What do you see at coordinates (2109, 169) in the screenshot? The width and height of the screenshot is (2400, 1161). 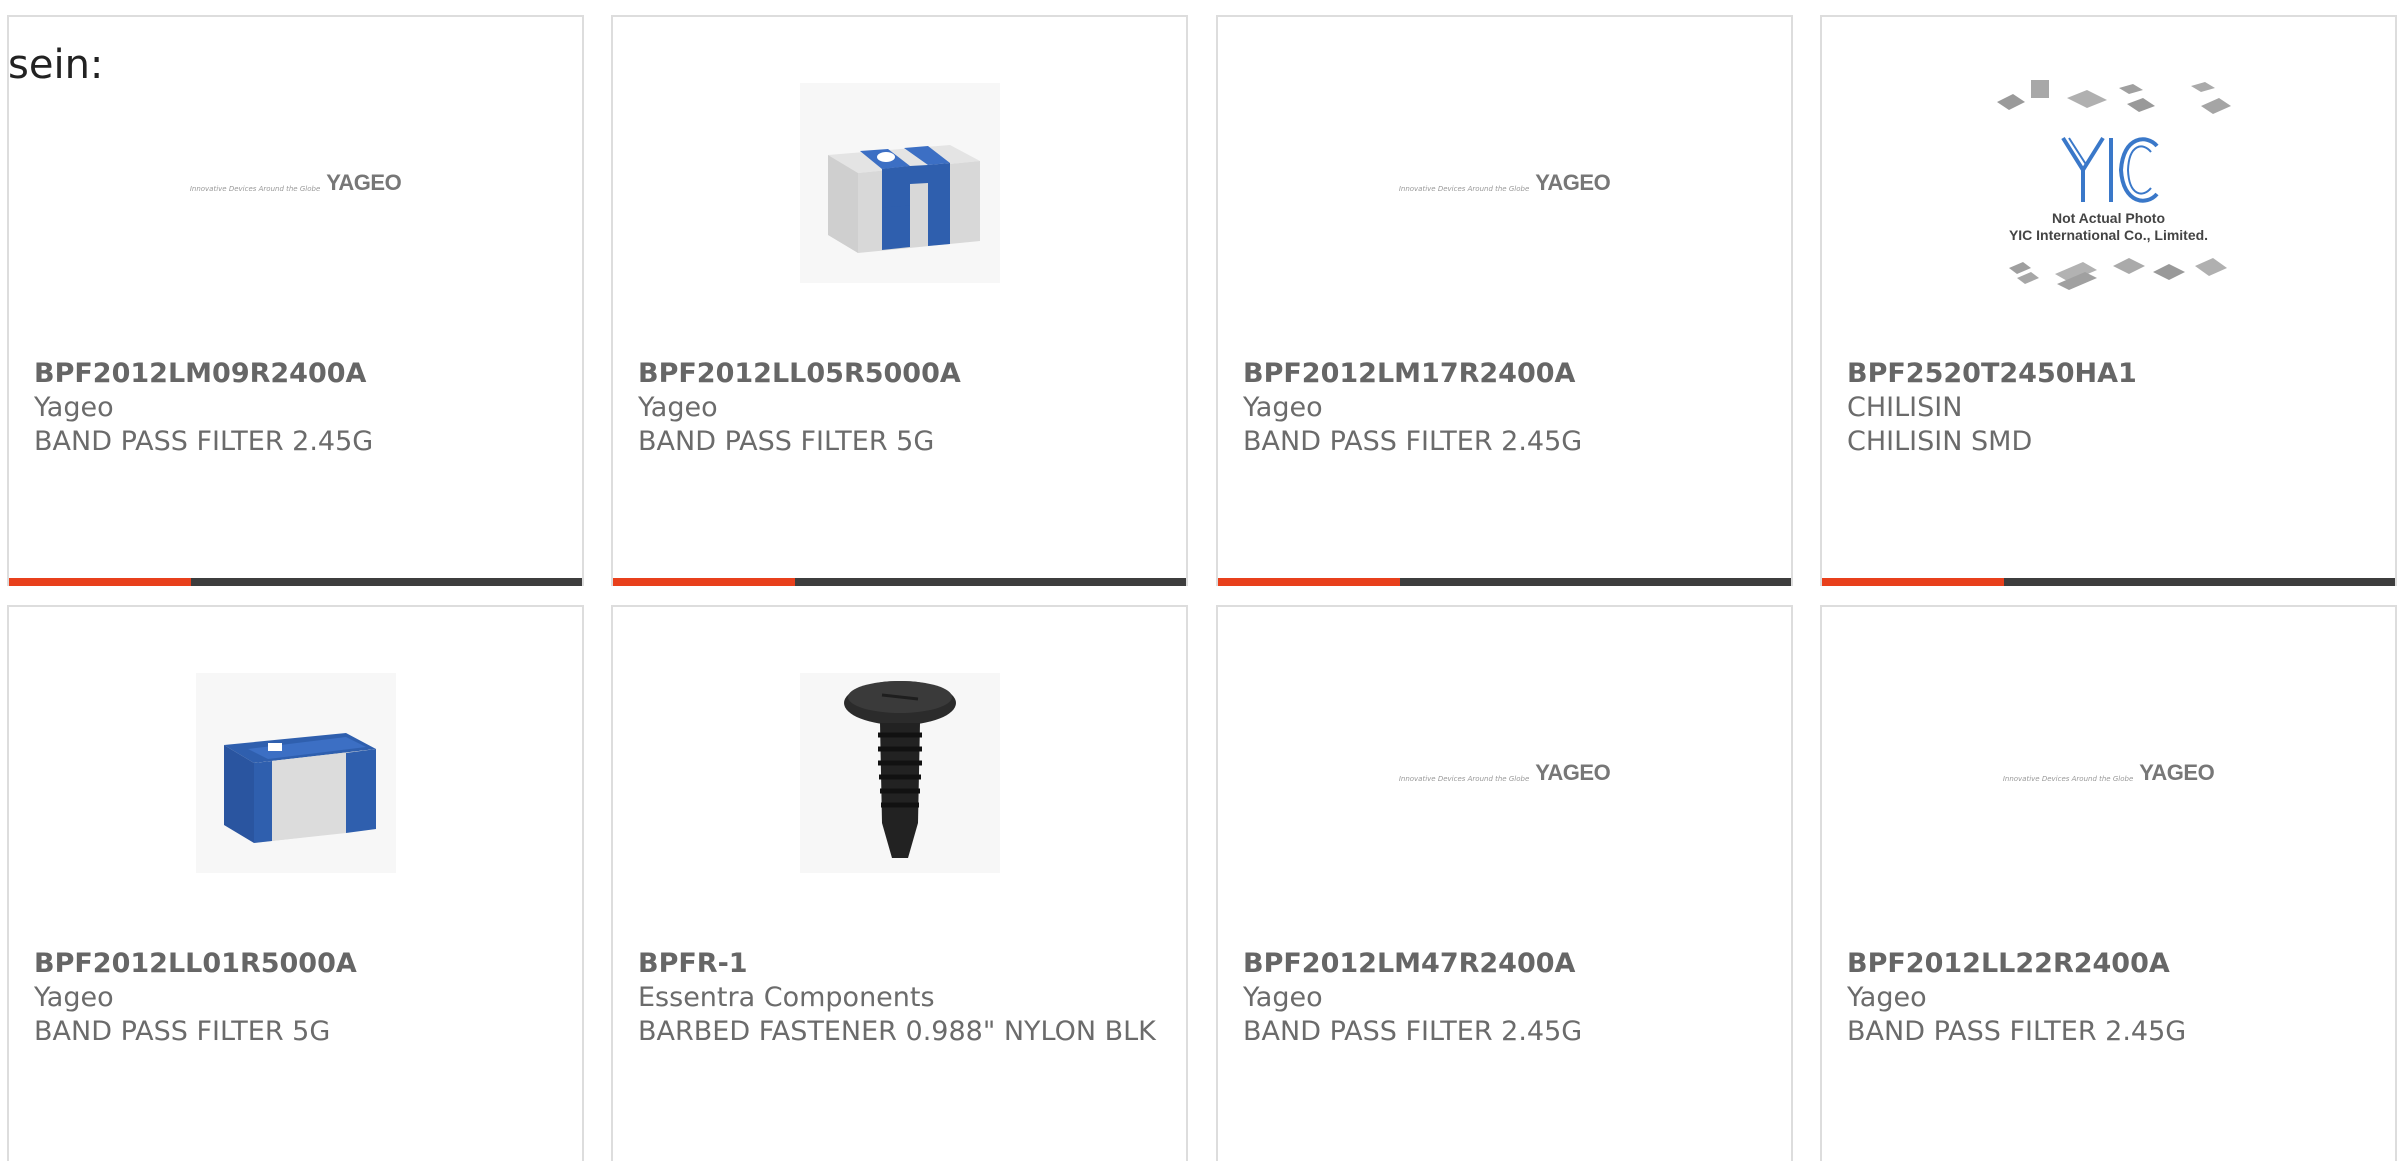 I see `yic-logo` at bounding box center [2109, 169].